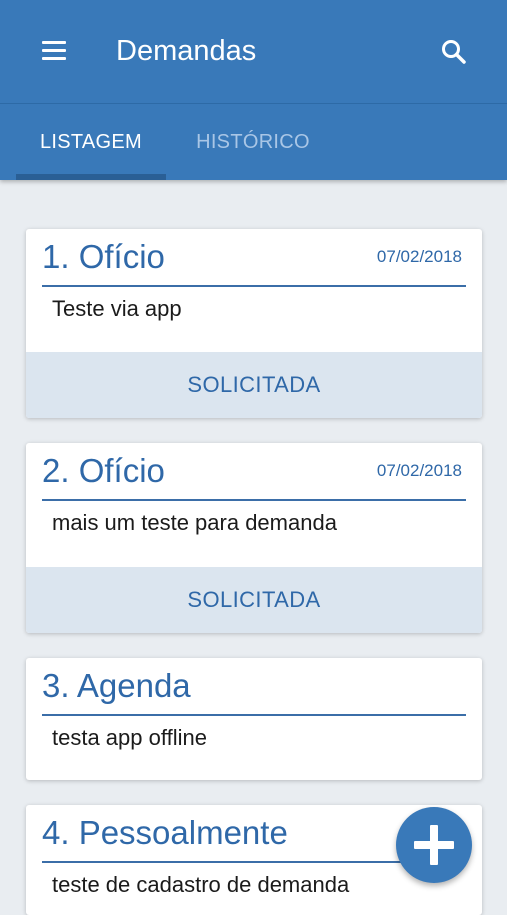 This screenshot has width=507, height=915. What do you see at coordinates (194, 522) in the screenshot?
I see `demand-description: mais um teste para demanda` at bounding box center [194, 522].